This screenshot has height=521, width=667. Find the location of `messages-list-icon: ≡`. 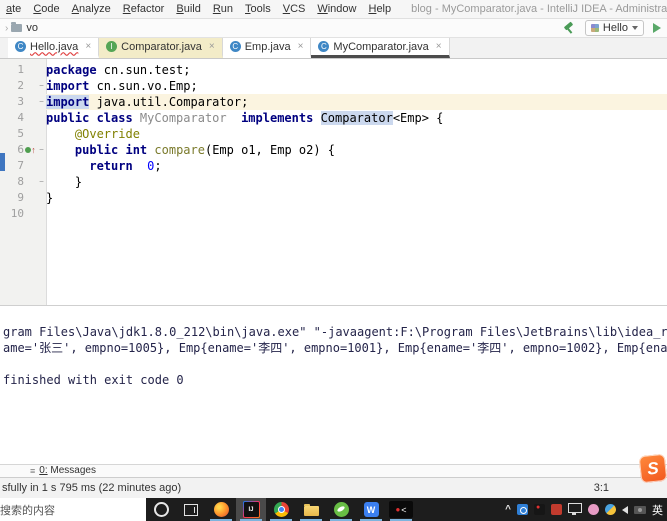

messages-list-icon: ≡ is located at coordinates (33, 471).